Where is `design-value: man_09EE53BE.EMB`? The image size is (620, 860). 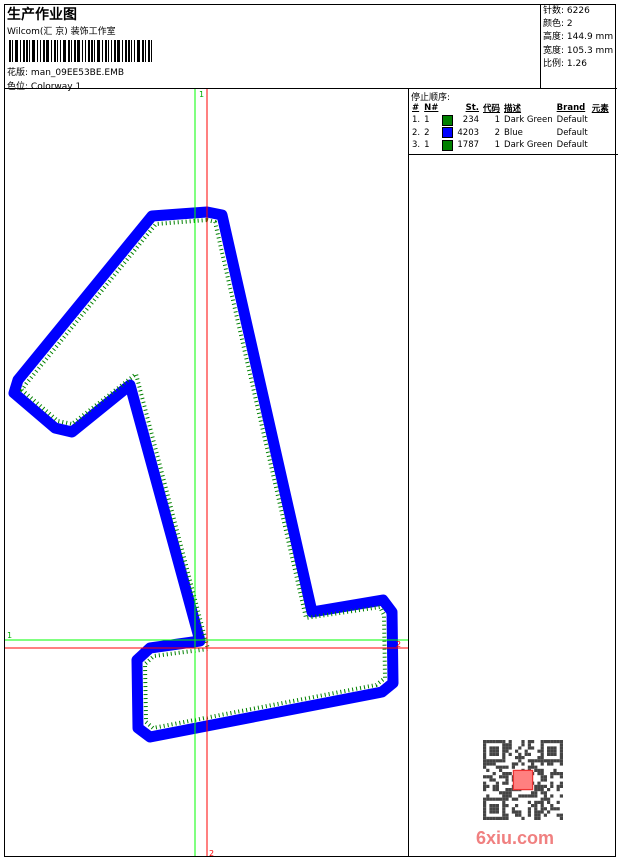 design-value: man_09EE53BE.EMB is located at coordinates (77, 73).